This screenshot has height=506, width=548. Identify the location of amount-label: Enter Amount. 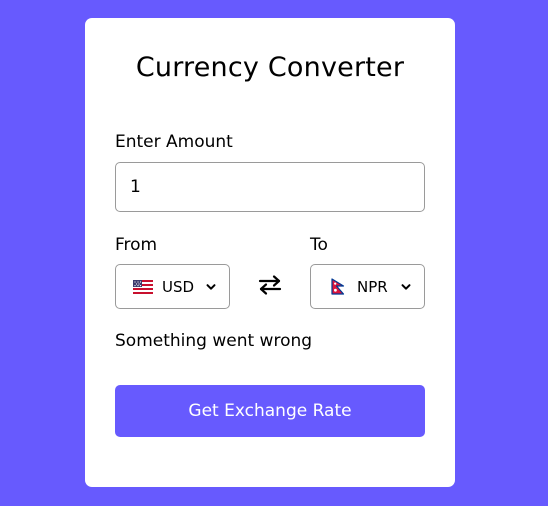
(174, 142).